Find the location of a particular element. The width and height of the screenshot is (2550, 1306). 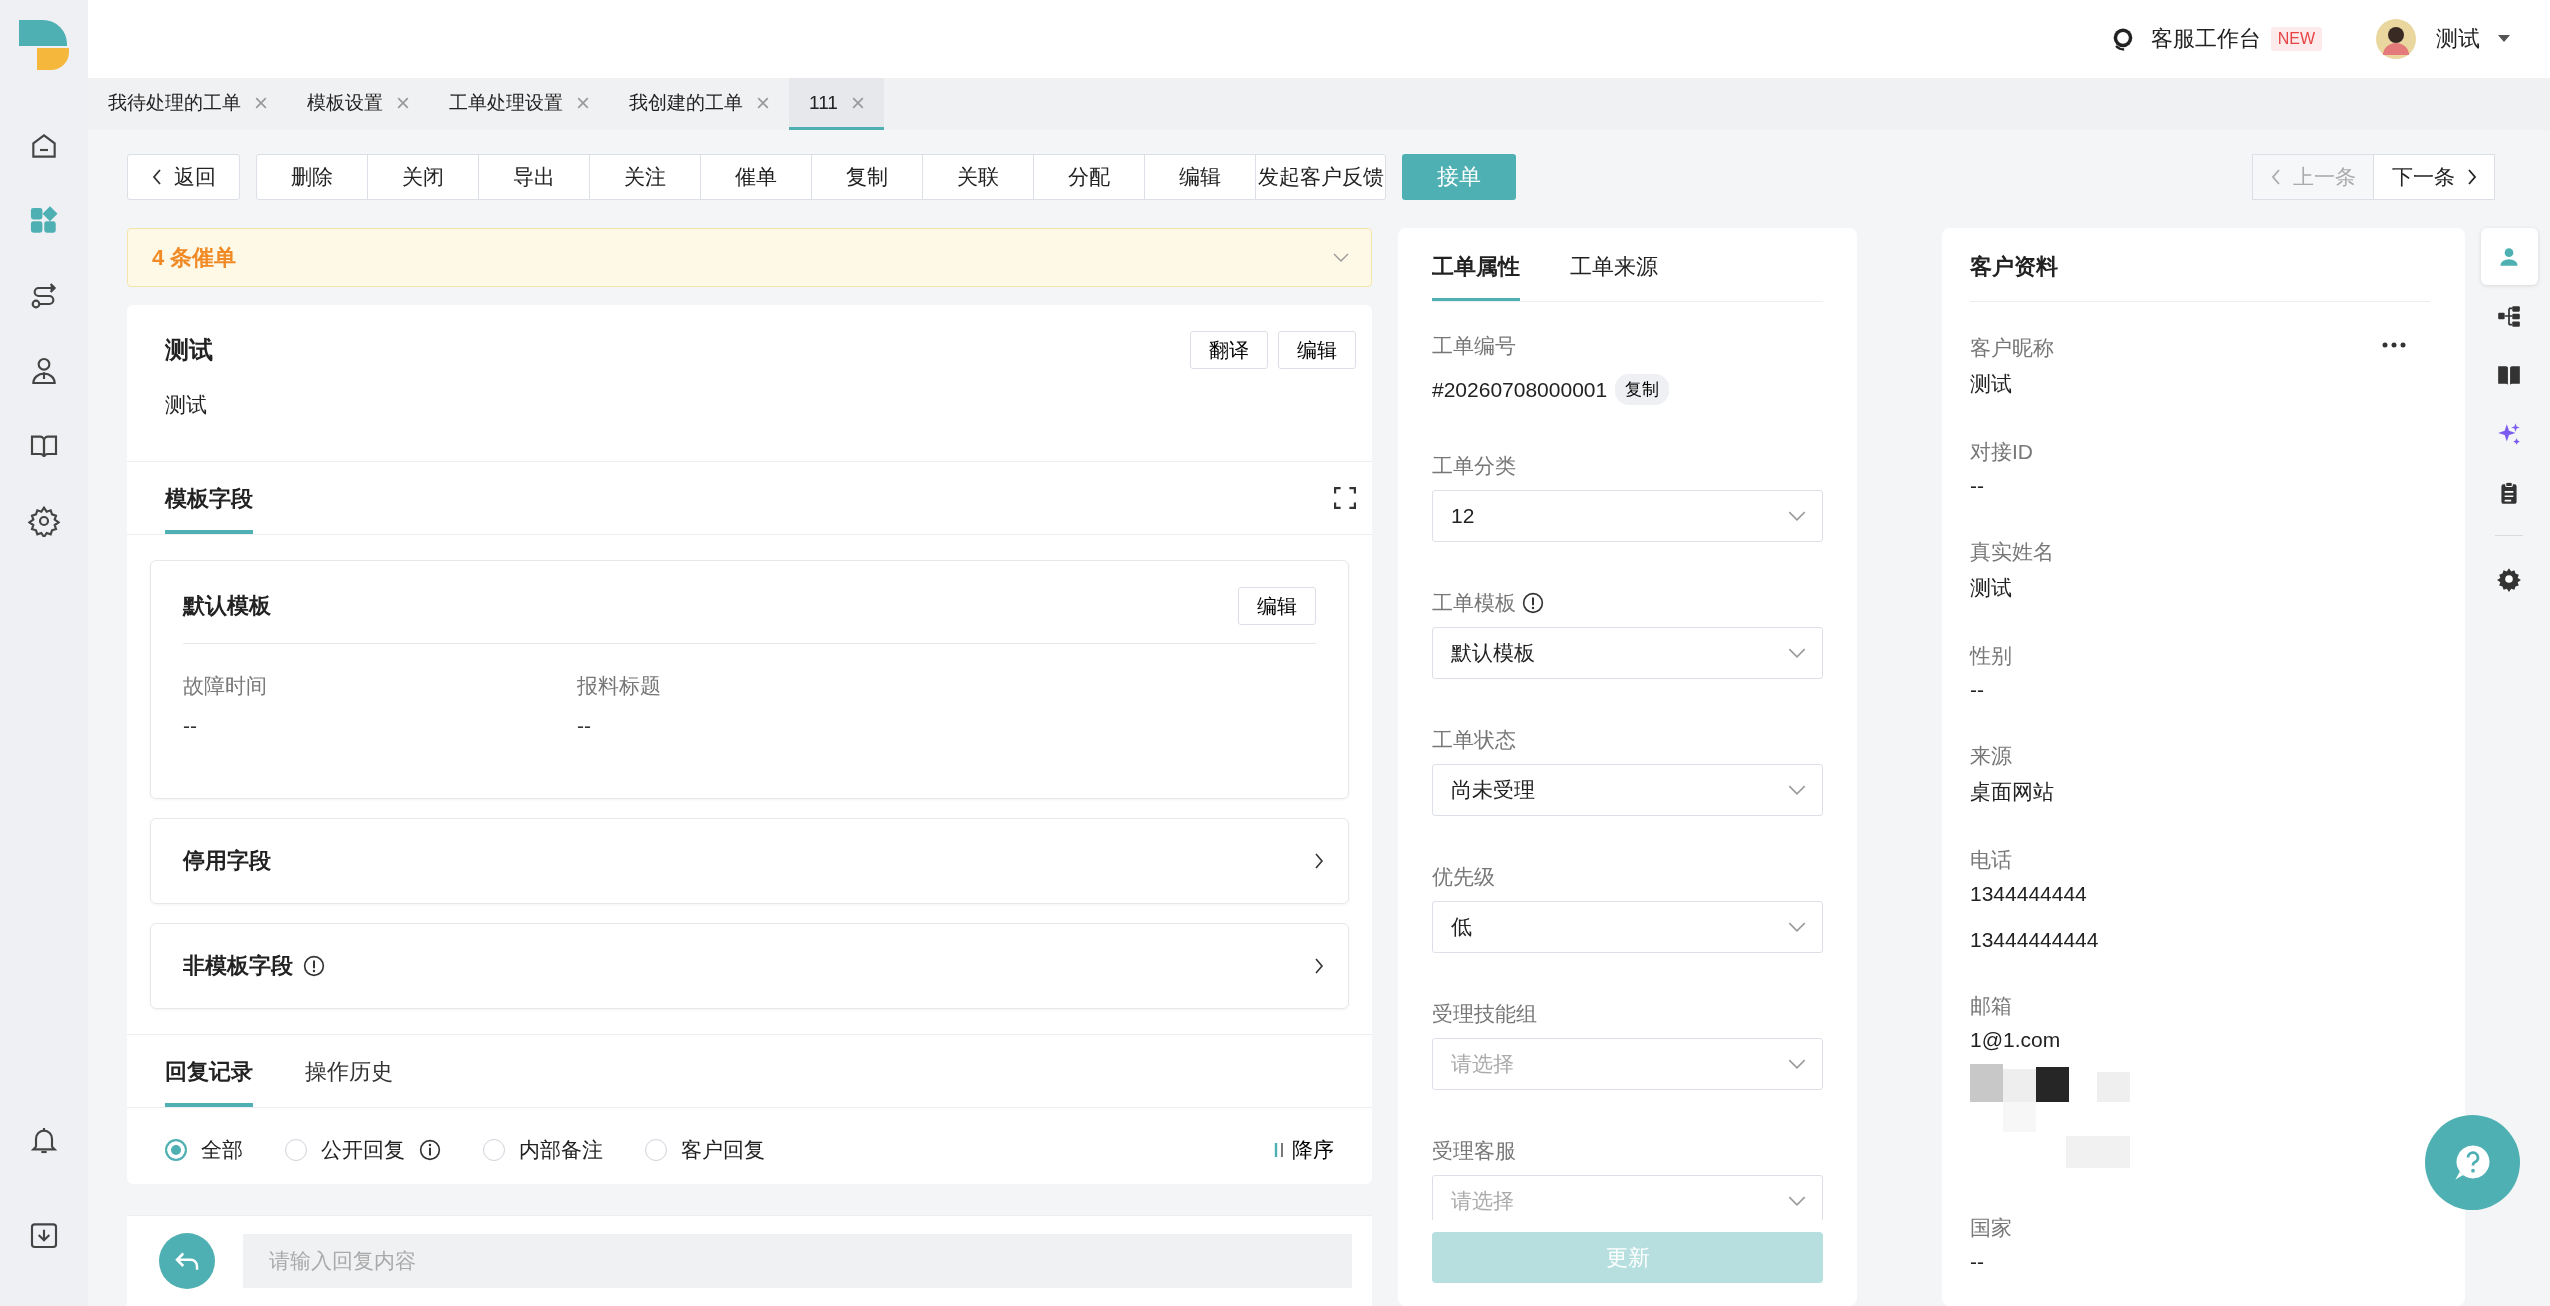

user-name: 测试 is located at coordinates (2458, 39).